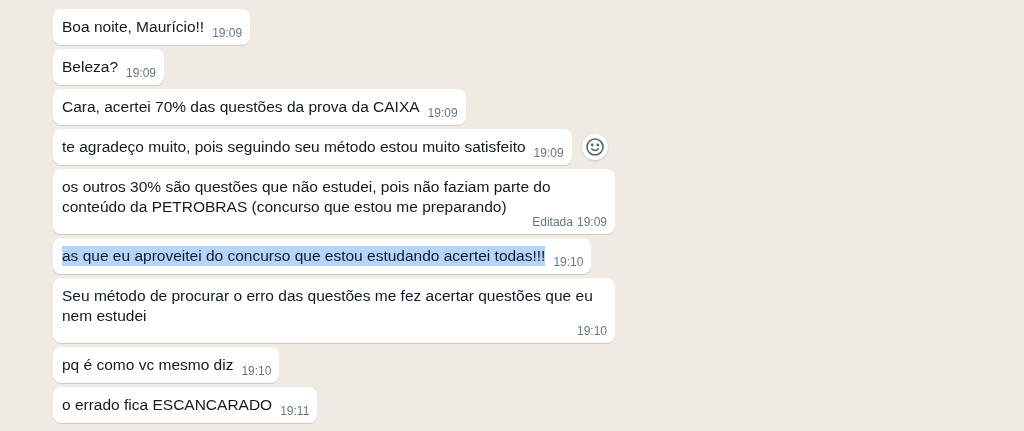  What do you see at coordinates (90, 67) in the screenshot?
I see `message-text: Beleza?` at bounding box center [90, 67].